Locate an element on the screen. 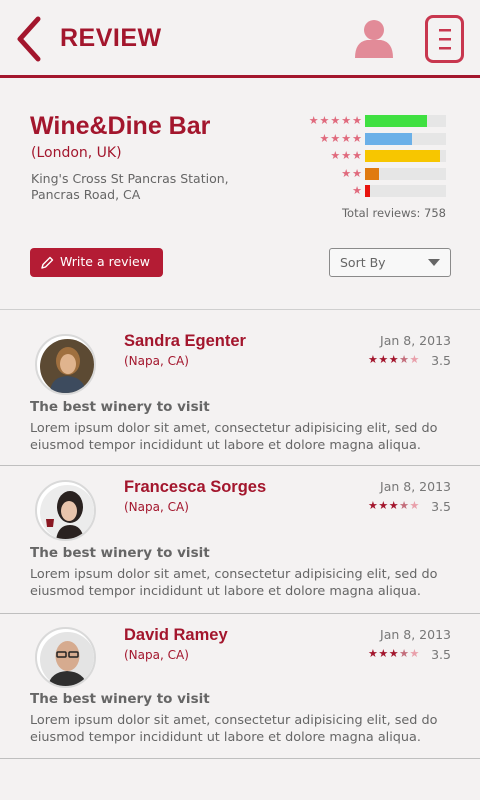 This screenshot has width=480, height=800. reviewer-name: David Ramey is located at coordinates (176, 635).